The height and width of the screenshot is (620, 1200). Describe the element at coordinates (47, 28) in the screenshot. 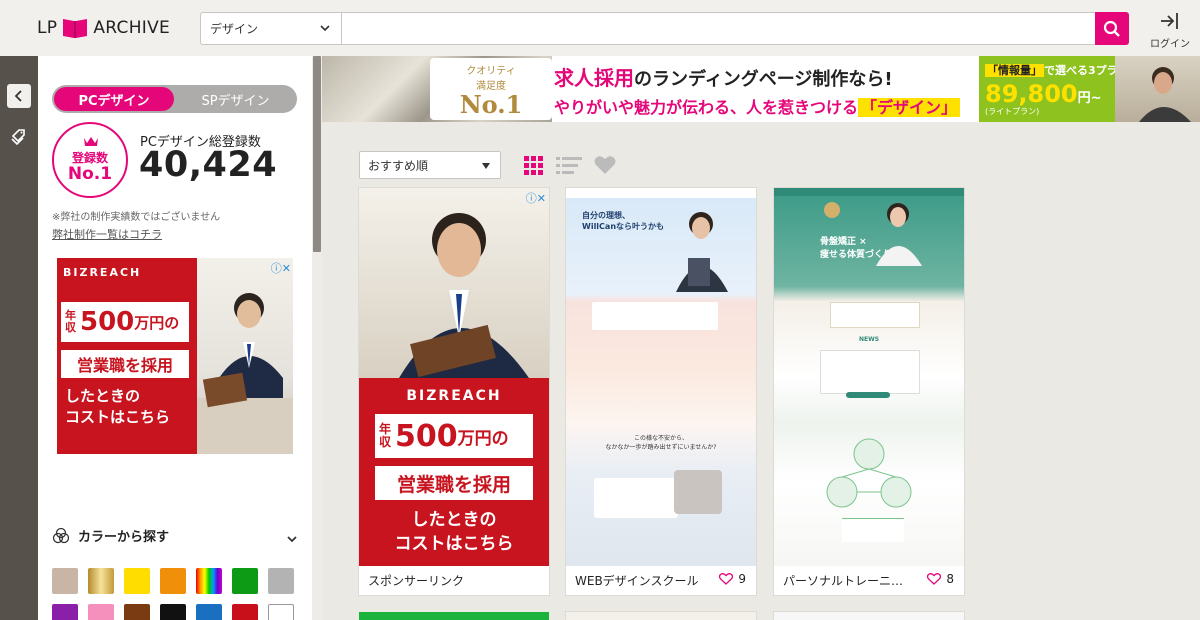

I see `logo-text-left: LP` at that location.